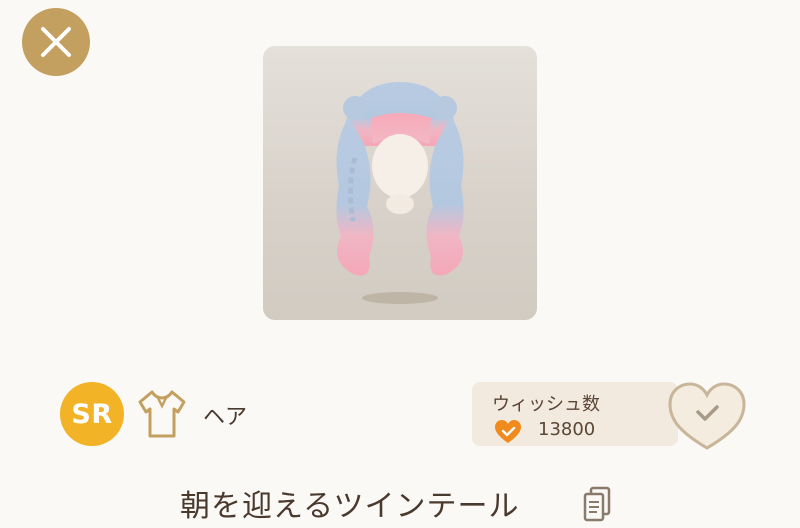 Image resolution: width=800 pixels, height=528 pixels. Describe the element at coordinates (92, 414) in the screenshot. I see `rarity-badge: SR` at that location.